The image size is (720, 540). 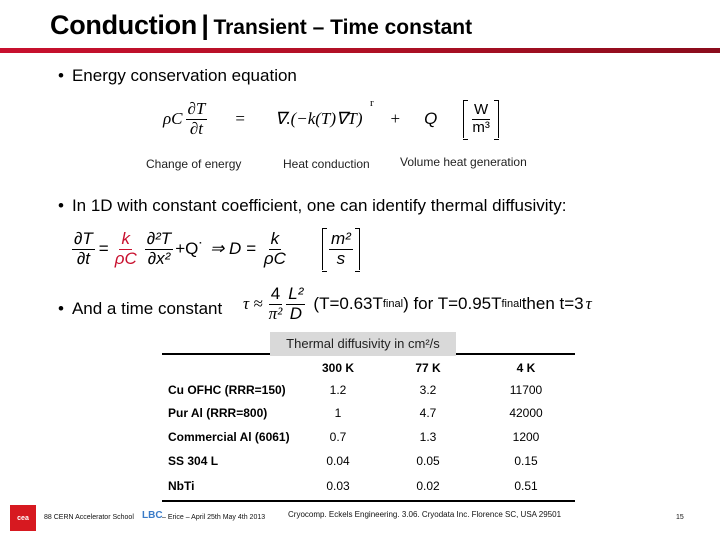 What do you see at coordinates (373, 440) in the screenshot?
I see `table-row: Commercial Al (6061) 0.7 1.3 1200` at bounding box center [373, 440].